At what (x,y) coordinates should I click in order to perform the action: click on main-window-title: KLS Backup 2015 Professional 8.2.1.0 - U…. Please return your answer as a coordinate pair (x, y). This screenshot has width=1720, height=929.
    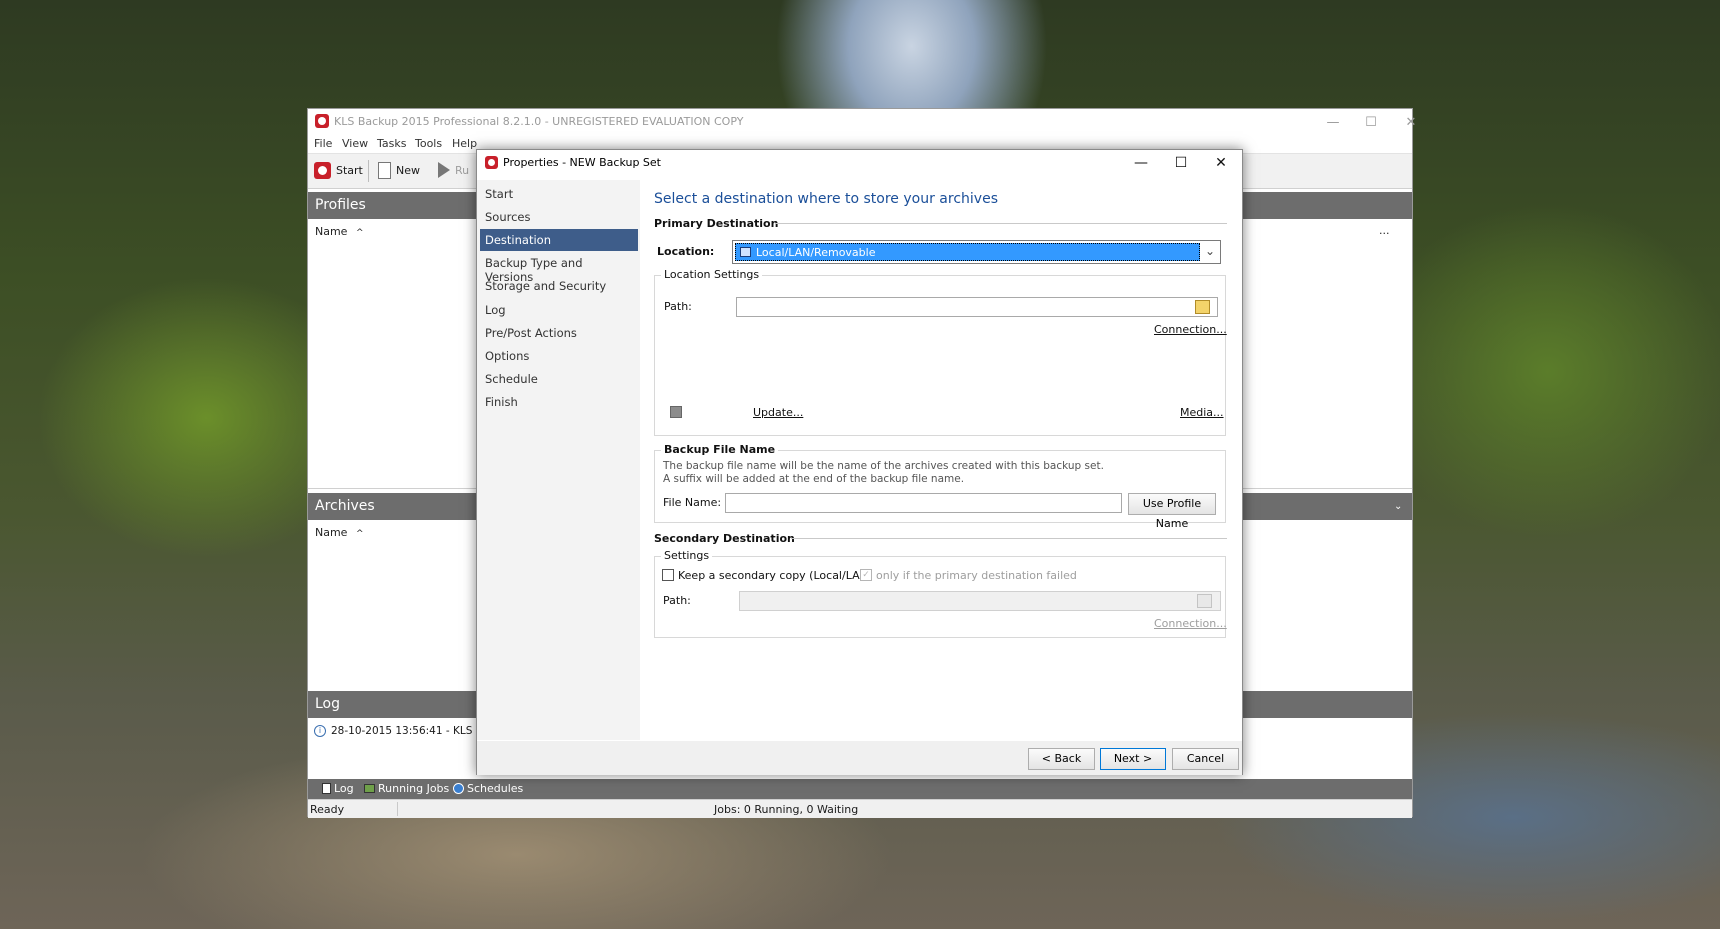
    Looking at the image, I should click on (539, 121).